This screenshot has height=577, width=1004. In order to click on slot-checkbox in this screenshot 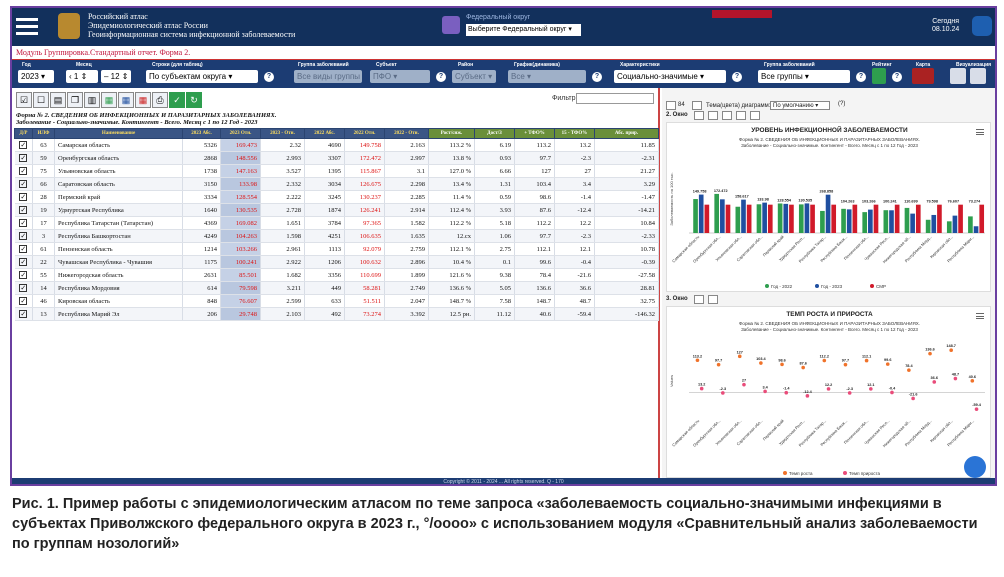, I will do `click(671, 105)`.